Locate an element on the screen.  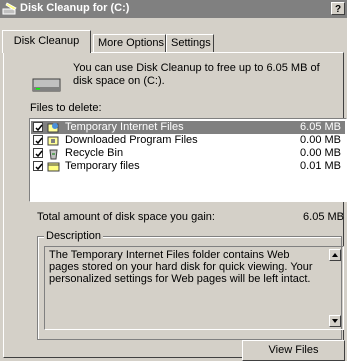
tab-settings: Settings is located at coordinates (190, 43).